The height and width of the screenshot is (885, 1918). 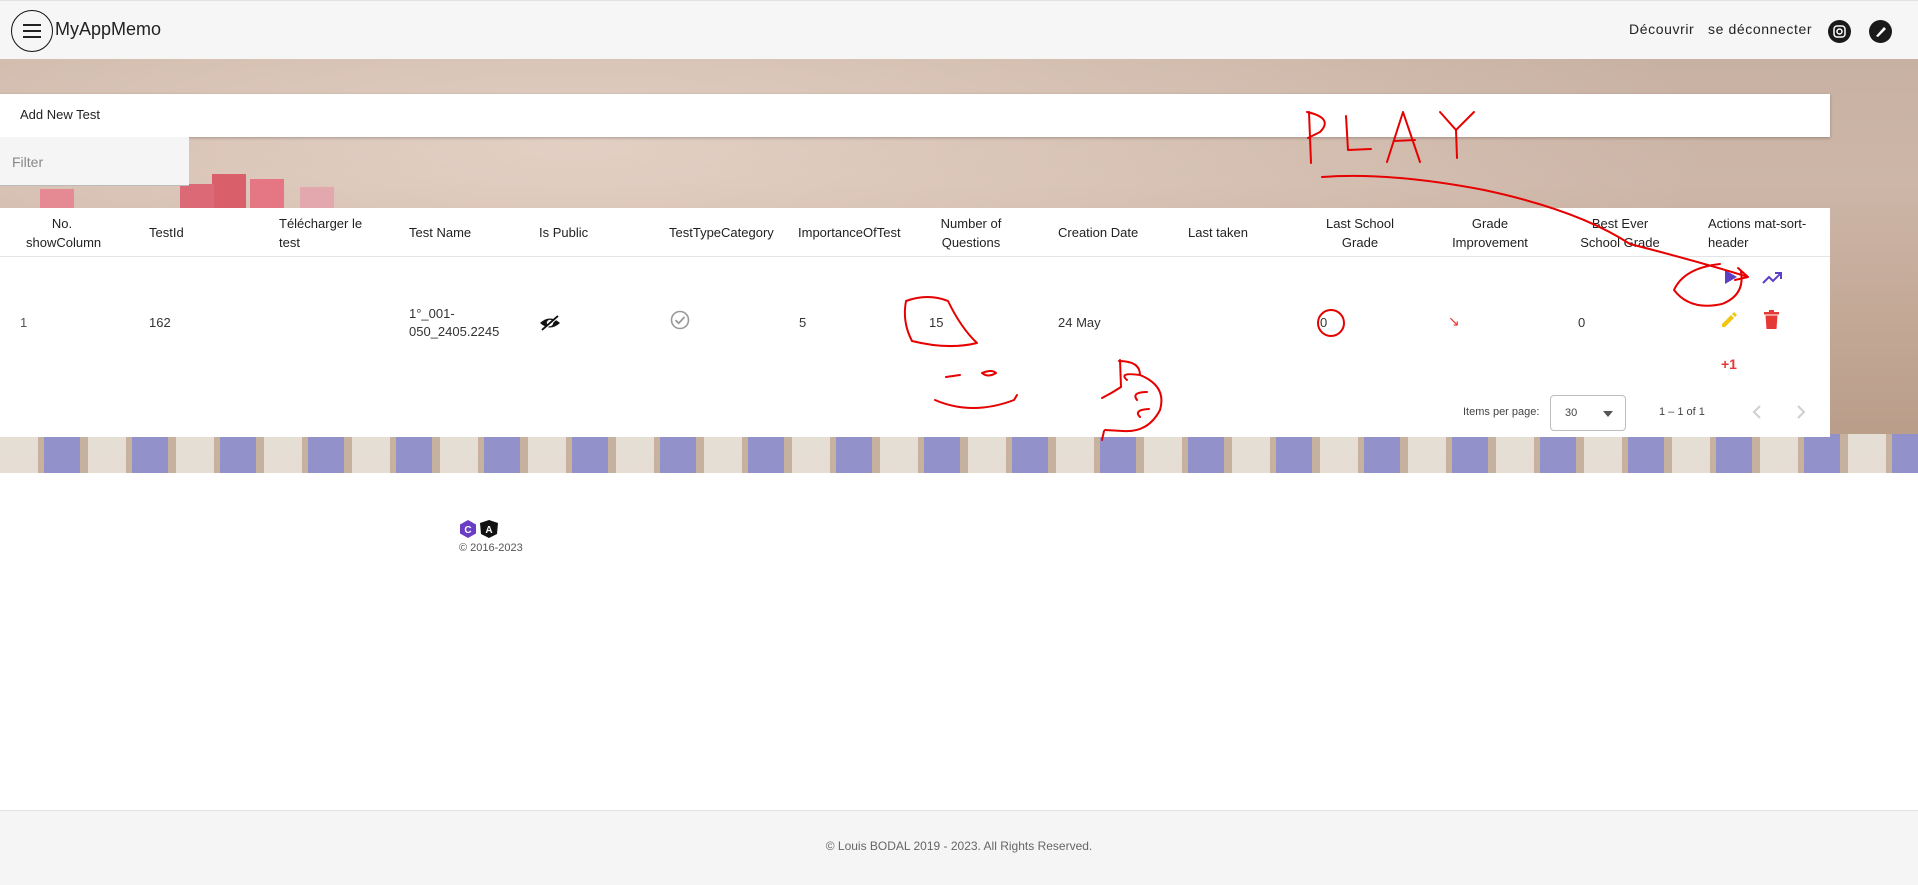 What do you see at coordinates (971, 223) in the screenshot?
I see `header-num-questions-line1: Number of` at bounding box center [971, 223].